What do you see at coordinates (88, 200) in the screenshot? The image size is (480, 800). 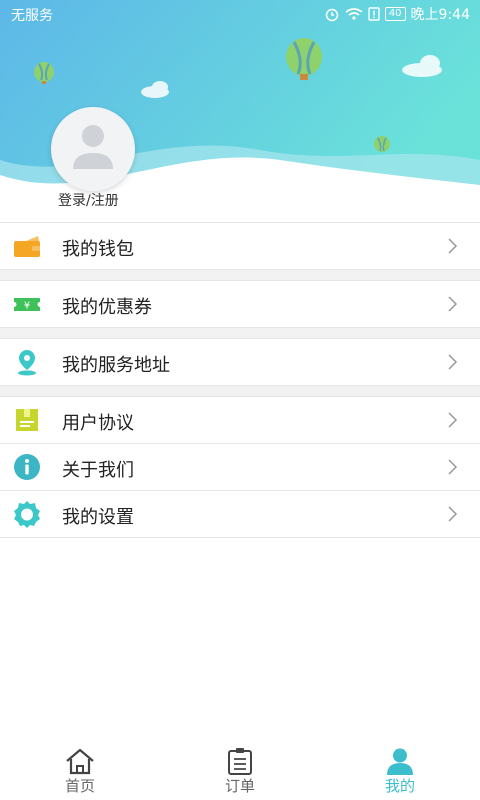 I see `login-register-link: 登录/注册` at bounding box center [88, 200].